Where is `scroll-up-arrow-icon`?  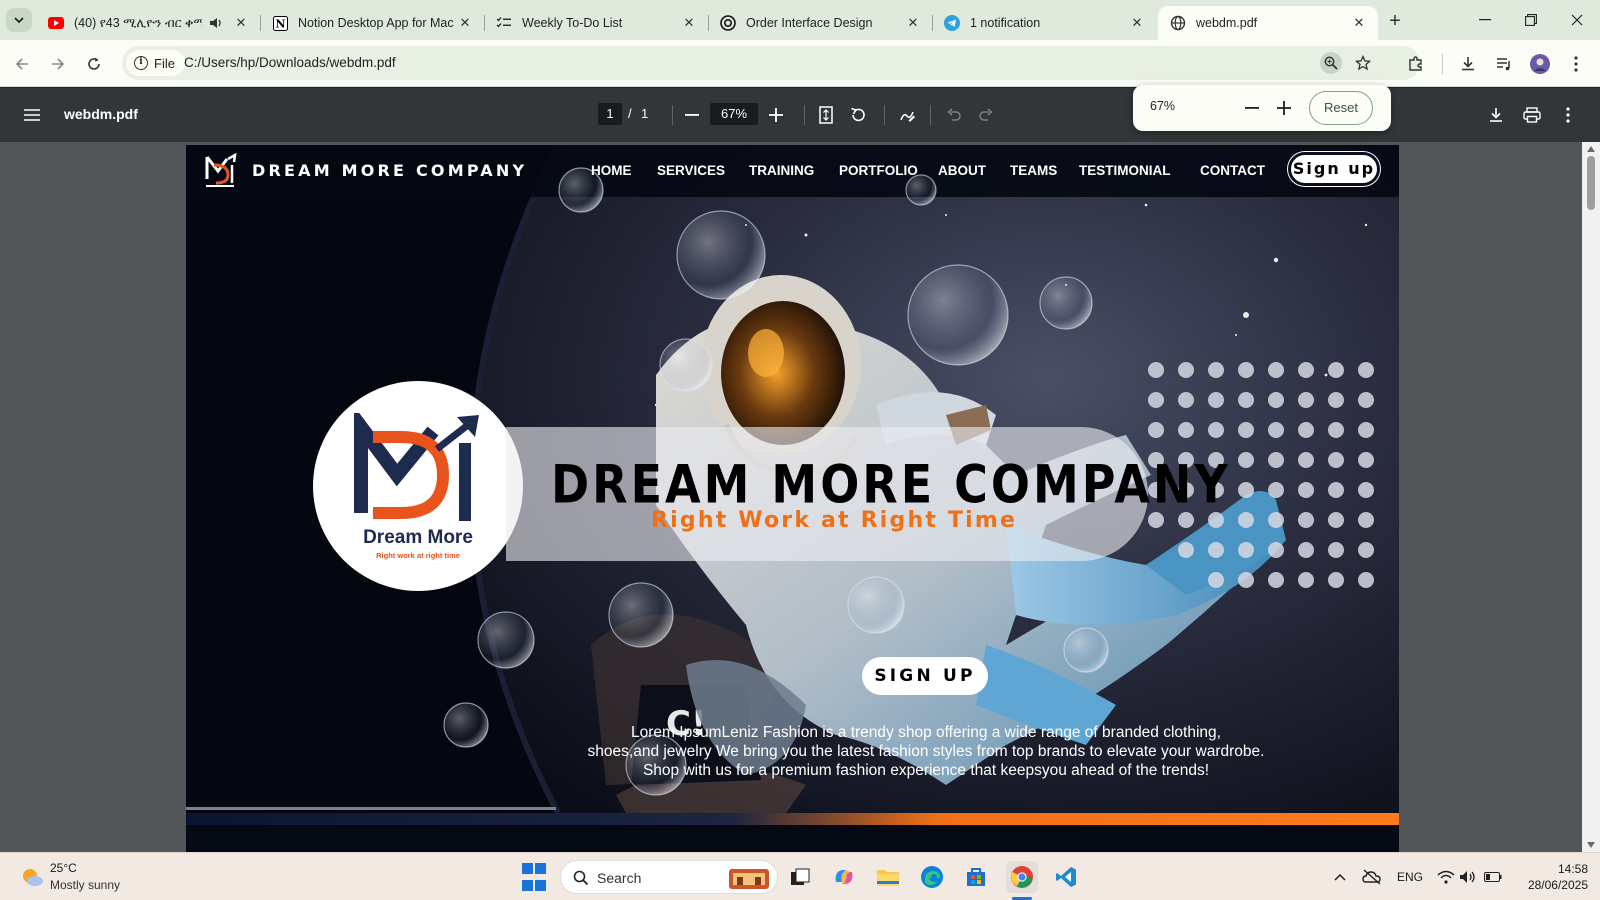 scroll-up-arrow-icon is located at coordinates (1591, 149).